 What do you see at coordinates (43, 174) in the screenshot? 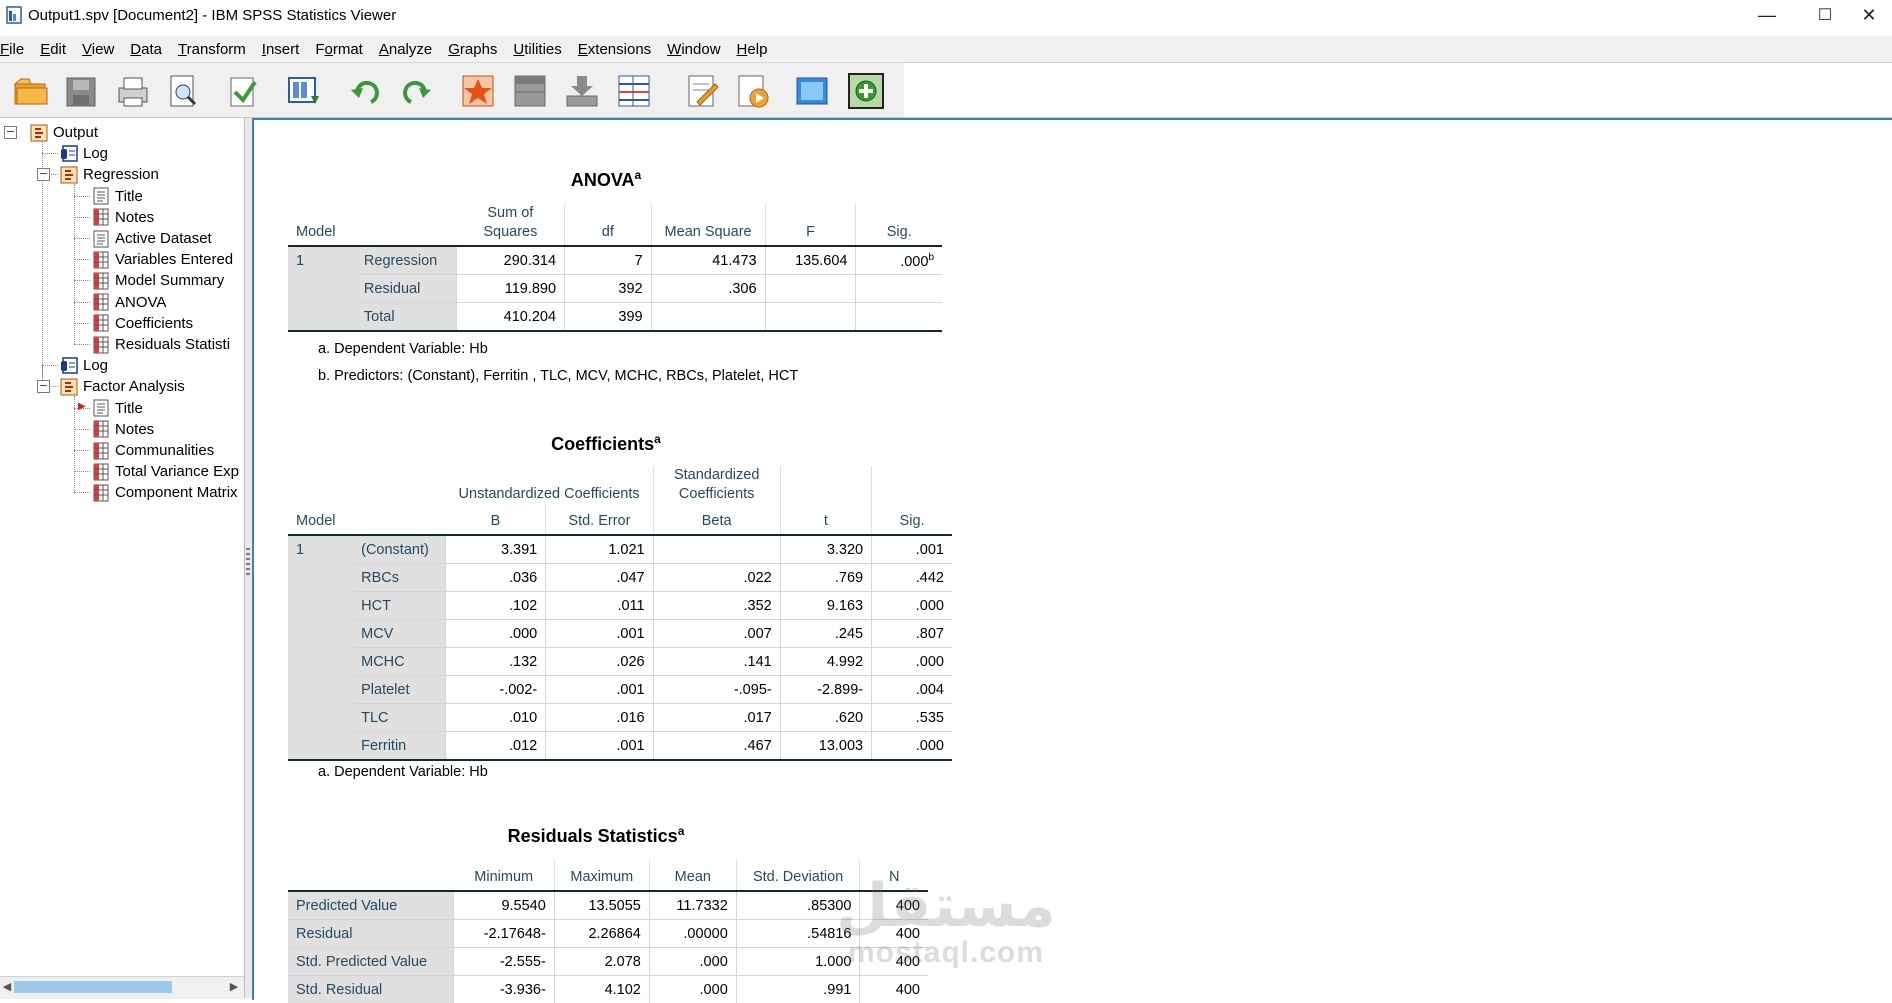
I see `expander-regression: −` at bounding box center [43, 174].